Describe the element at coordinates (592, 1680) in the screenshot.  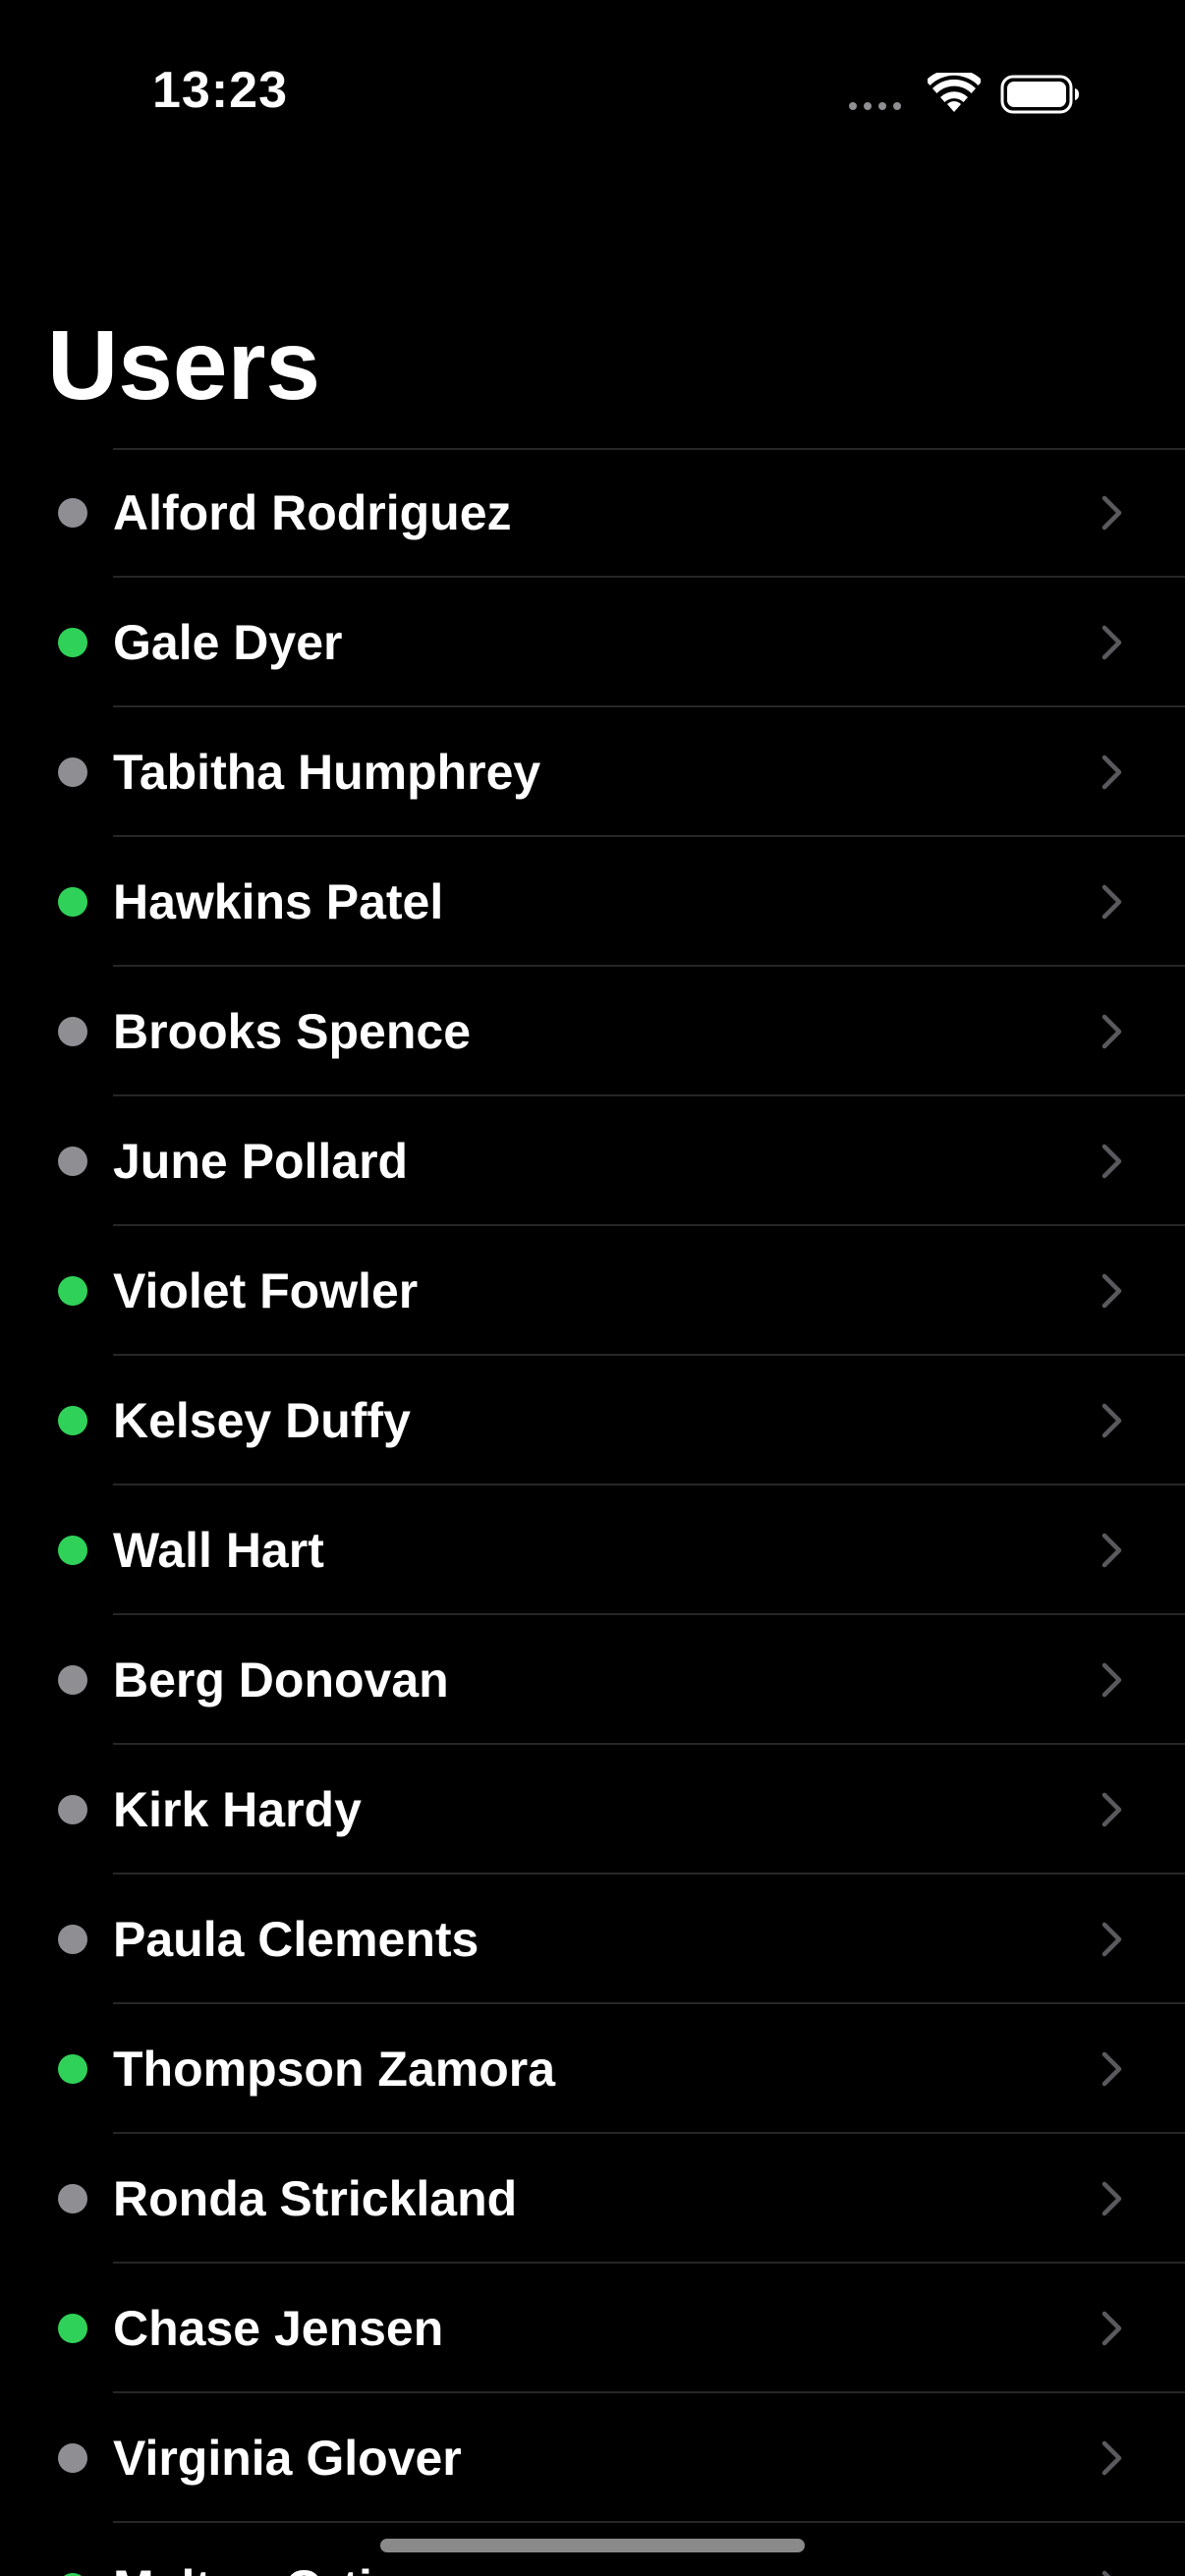
I see `list-item: Berg Donovan` at that location.